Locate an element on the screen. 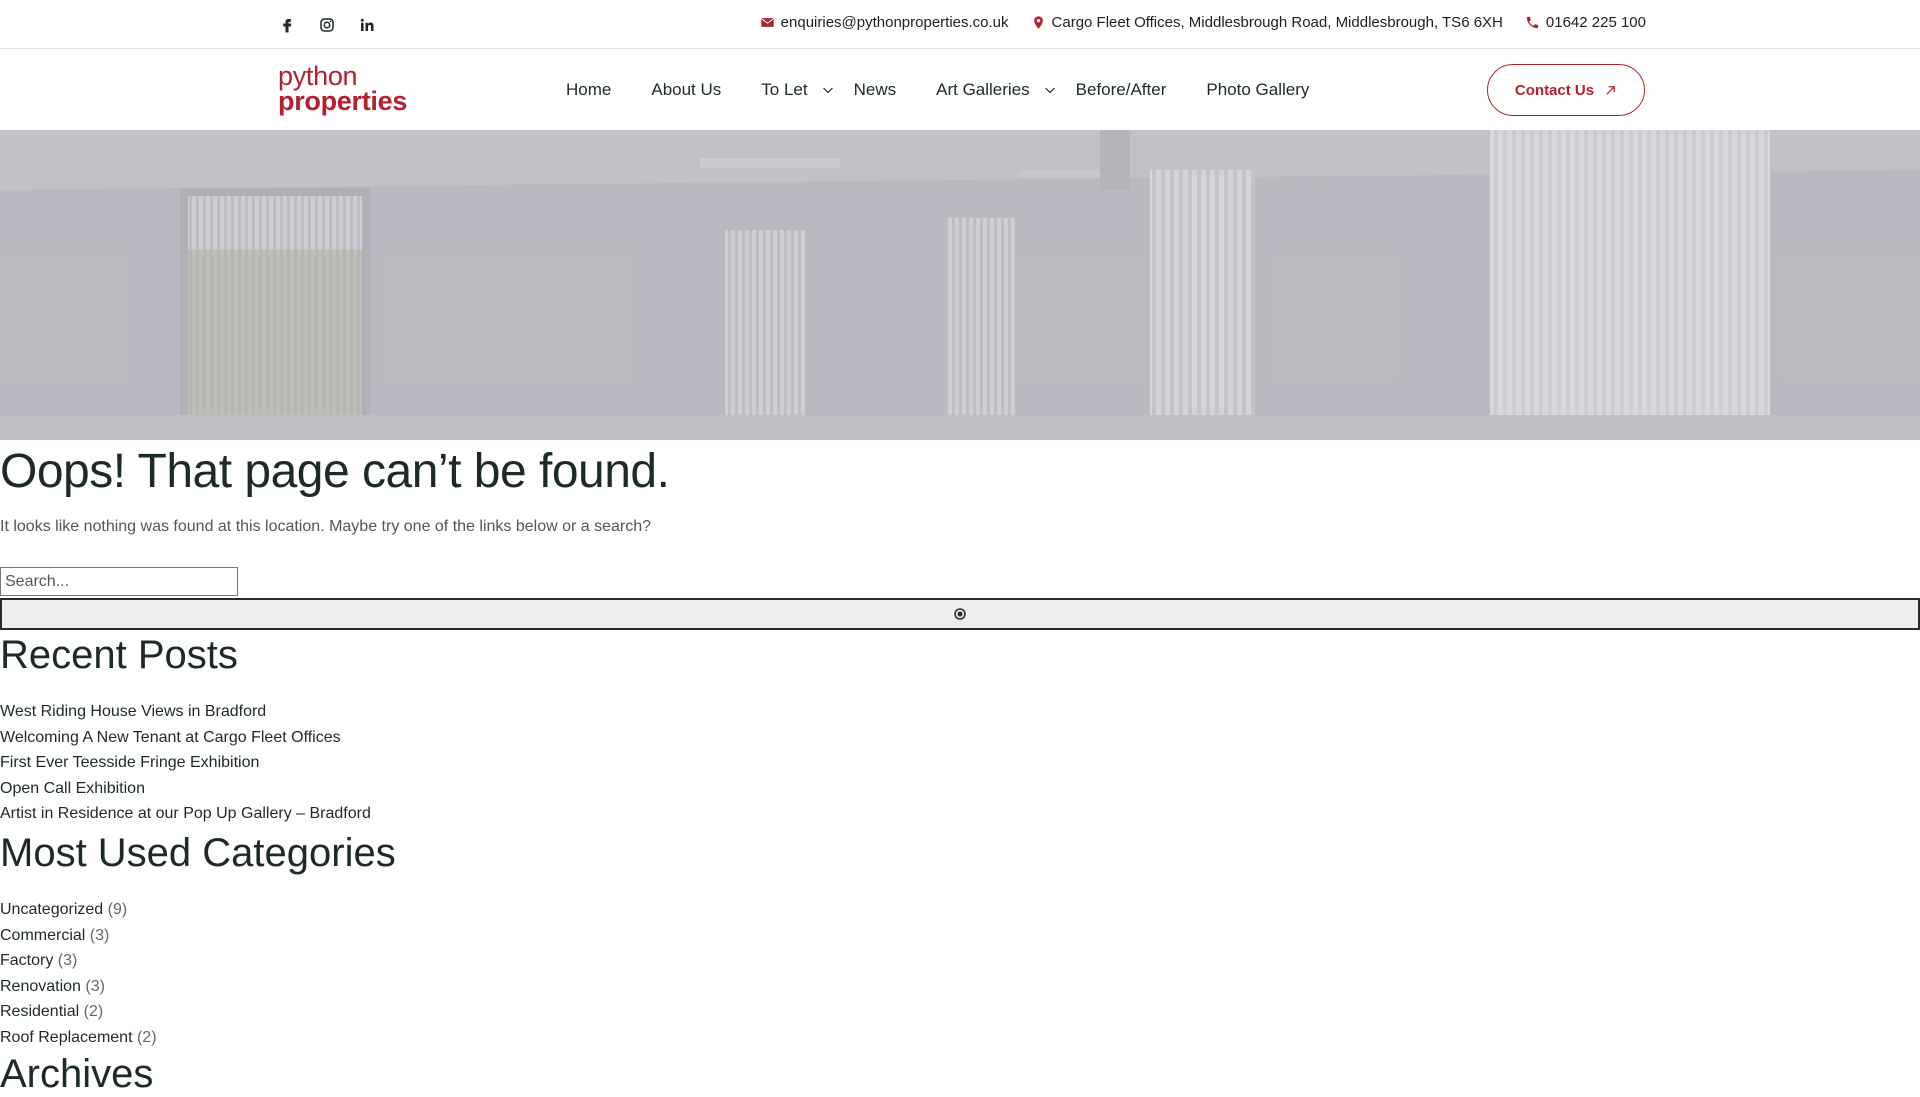 The width and height of the screenshot is (1920, 1097). phone-icon is located at coordinates (1532, 22).